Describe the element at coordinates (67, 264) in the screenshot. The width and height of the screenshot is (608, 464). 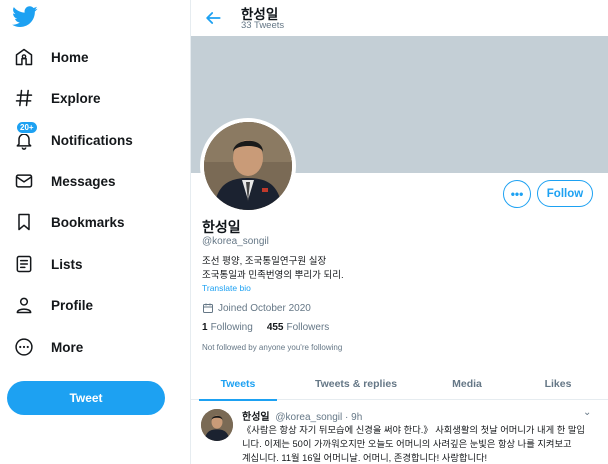
I see `sidebar-item-label: Lists` at that location.